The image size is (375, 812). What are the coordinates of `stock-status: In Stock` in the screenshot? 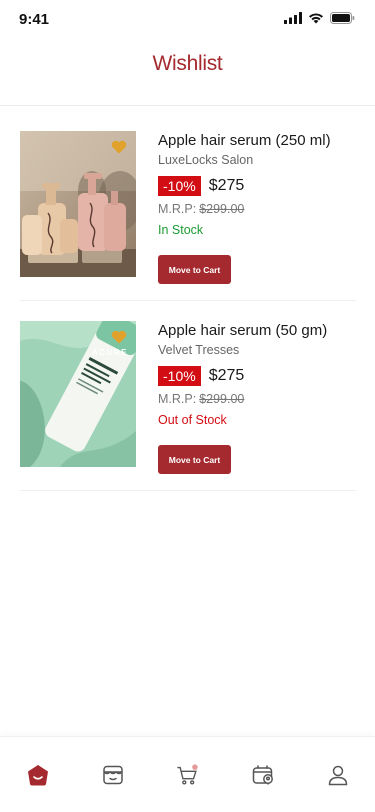 It's located at (181, 230).